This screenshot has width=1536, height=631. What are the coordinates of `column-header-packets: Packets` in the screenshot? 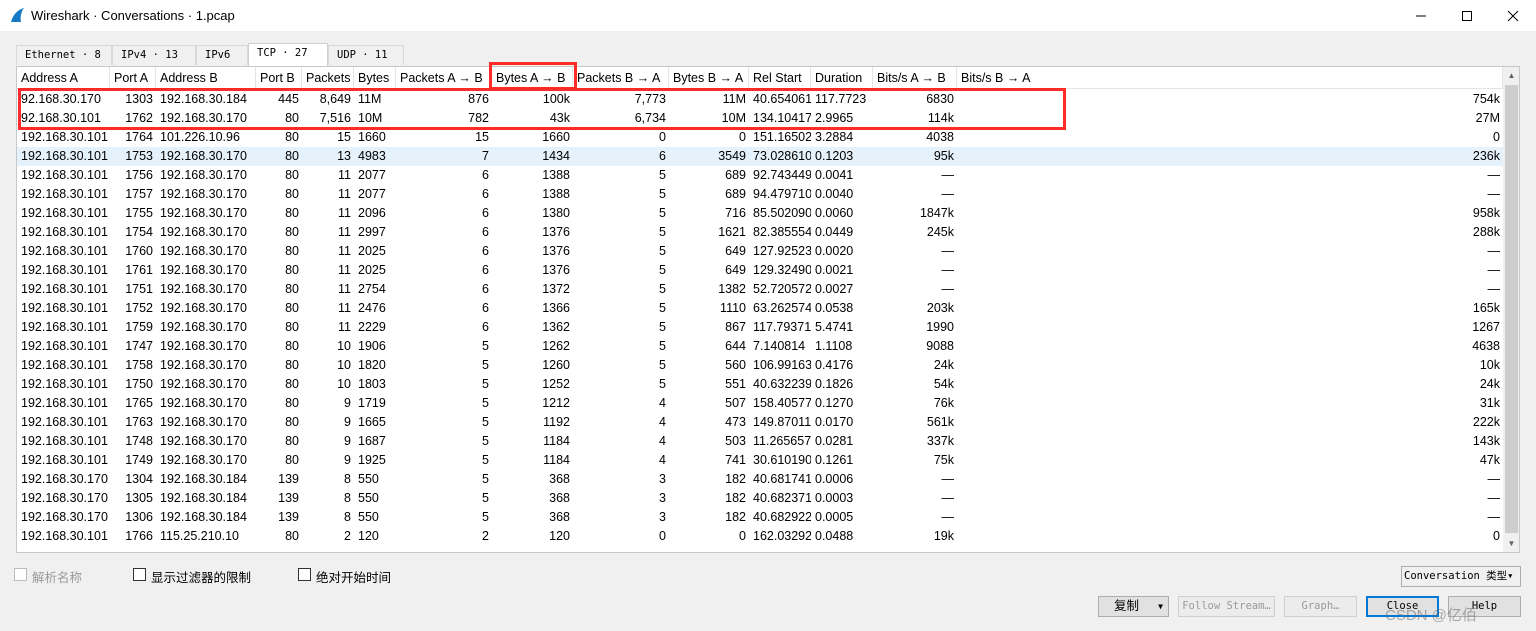 It's located at (328, 78).